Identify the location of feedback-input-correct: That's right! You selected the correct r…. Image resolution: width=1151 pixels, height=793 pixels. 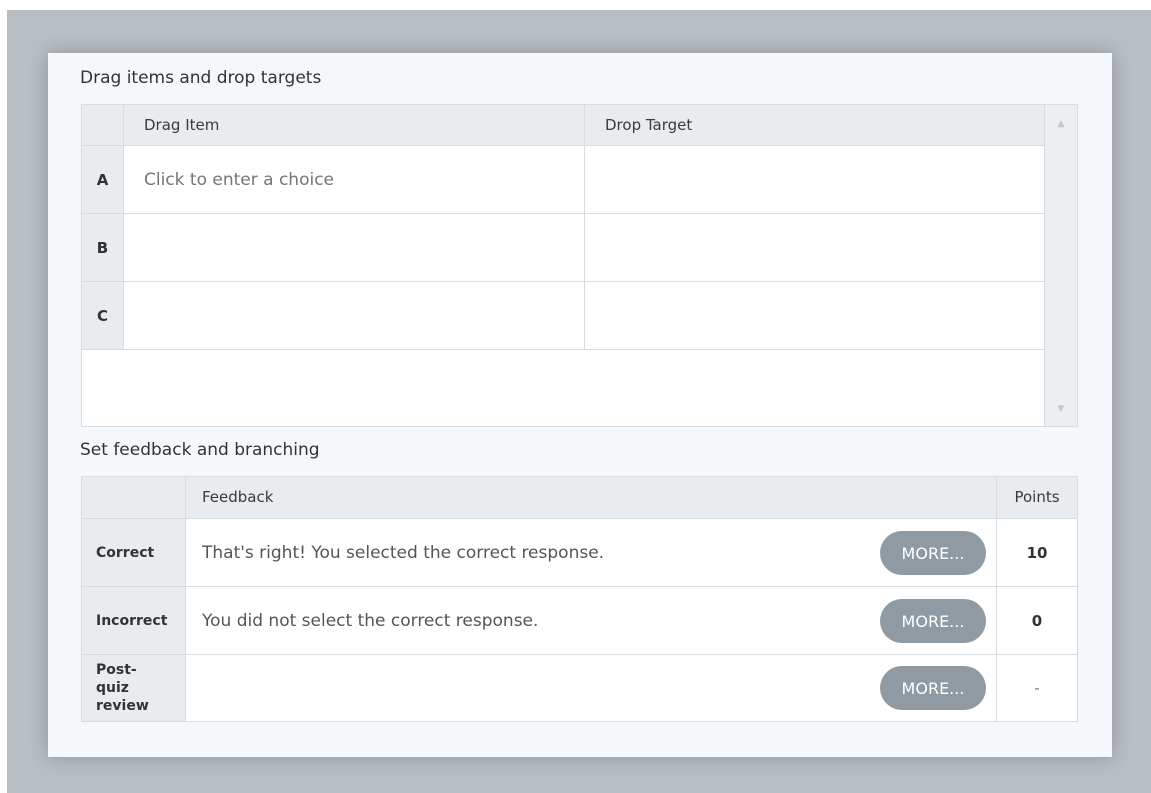
(591, 552).